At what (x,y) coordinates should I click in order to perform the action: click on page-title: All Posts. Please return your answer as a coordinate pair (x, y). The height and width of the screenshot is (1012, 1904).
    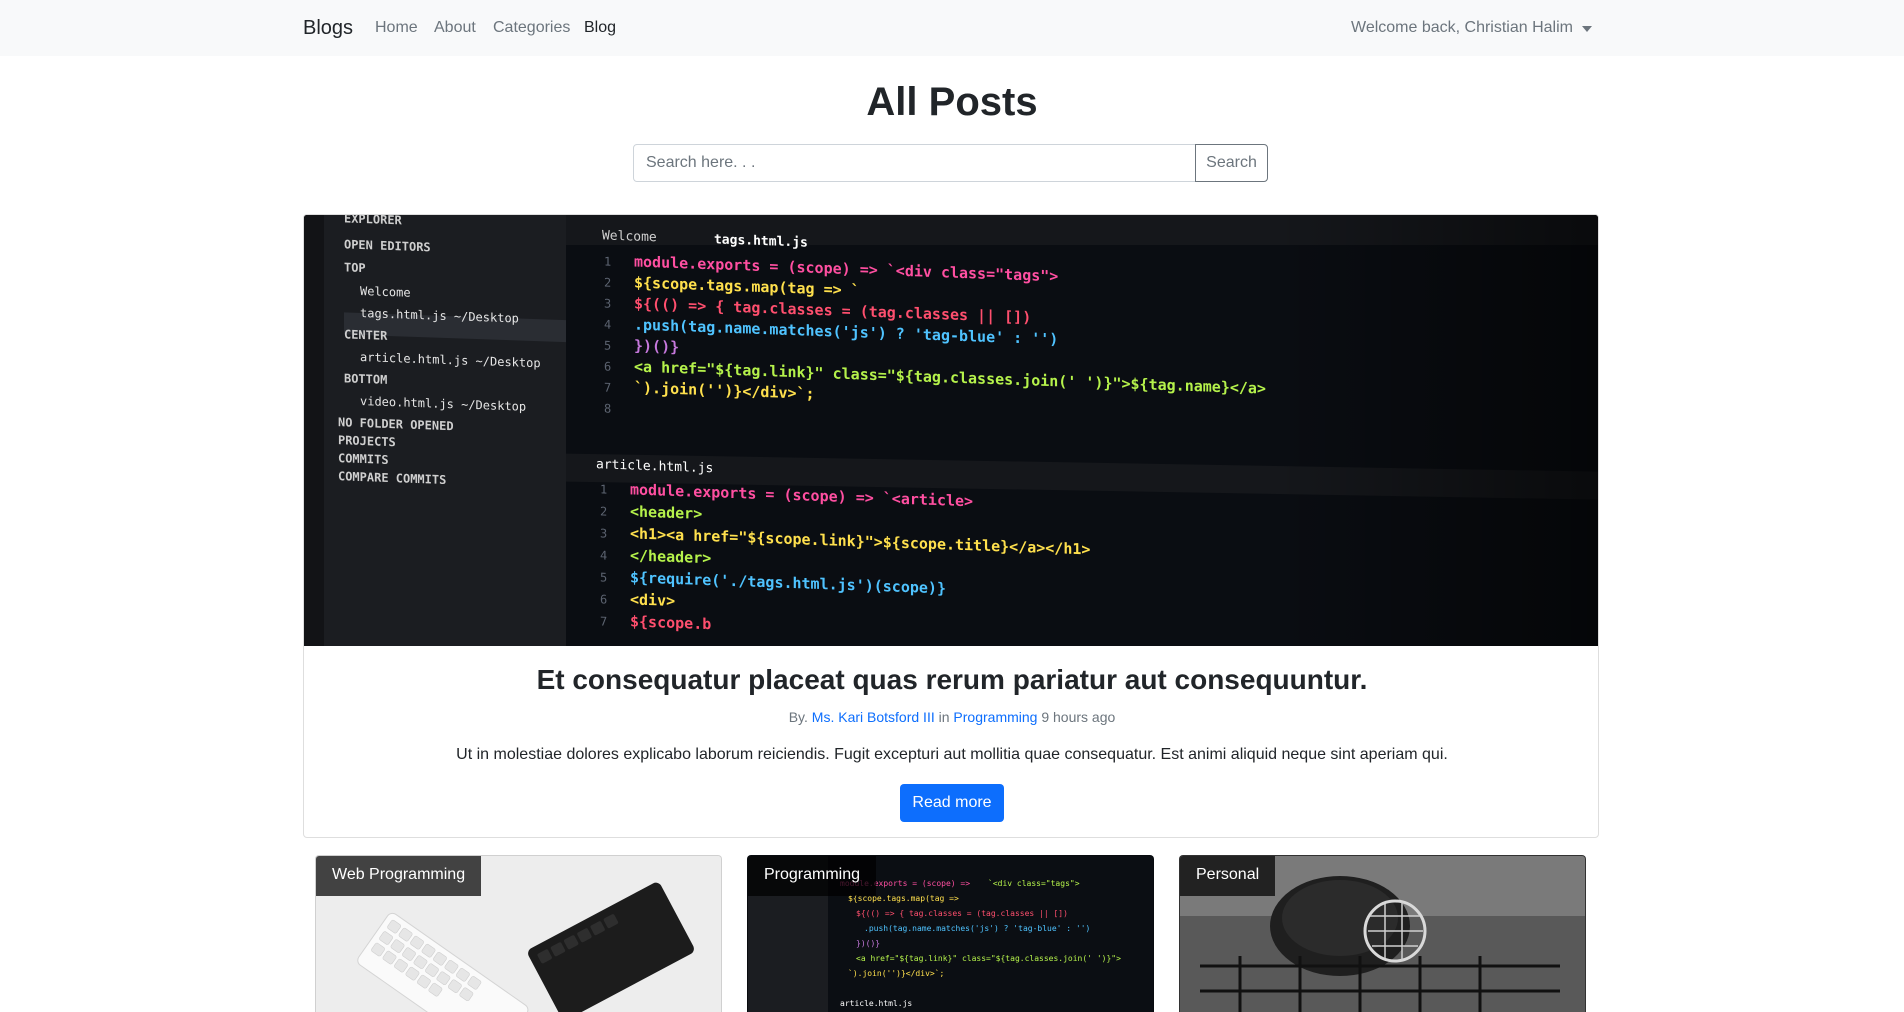
    Looking at the image, I should click on (952, 102).